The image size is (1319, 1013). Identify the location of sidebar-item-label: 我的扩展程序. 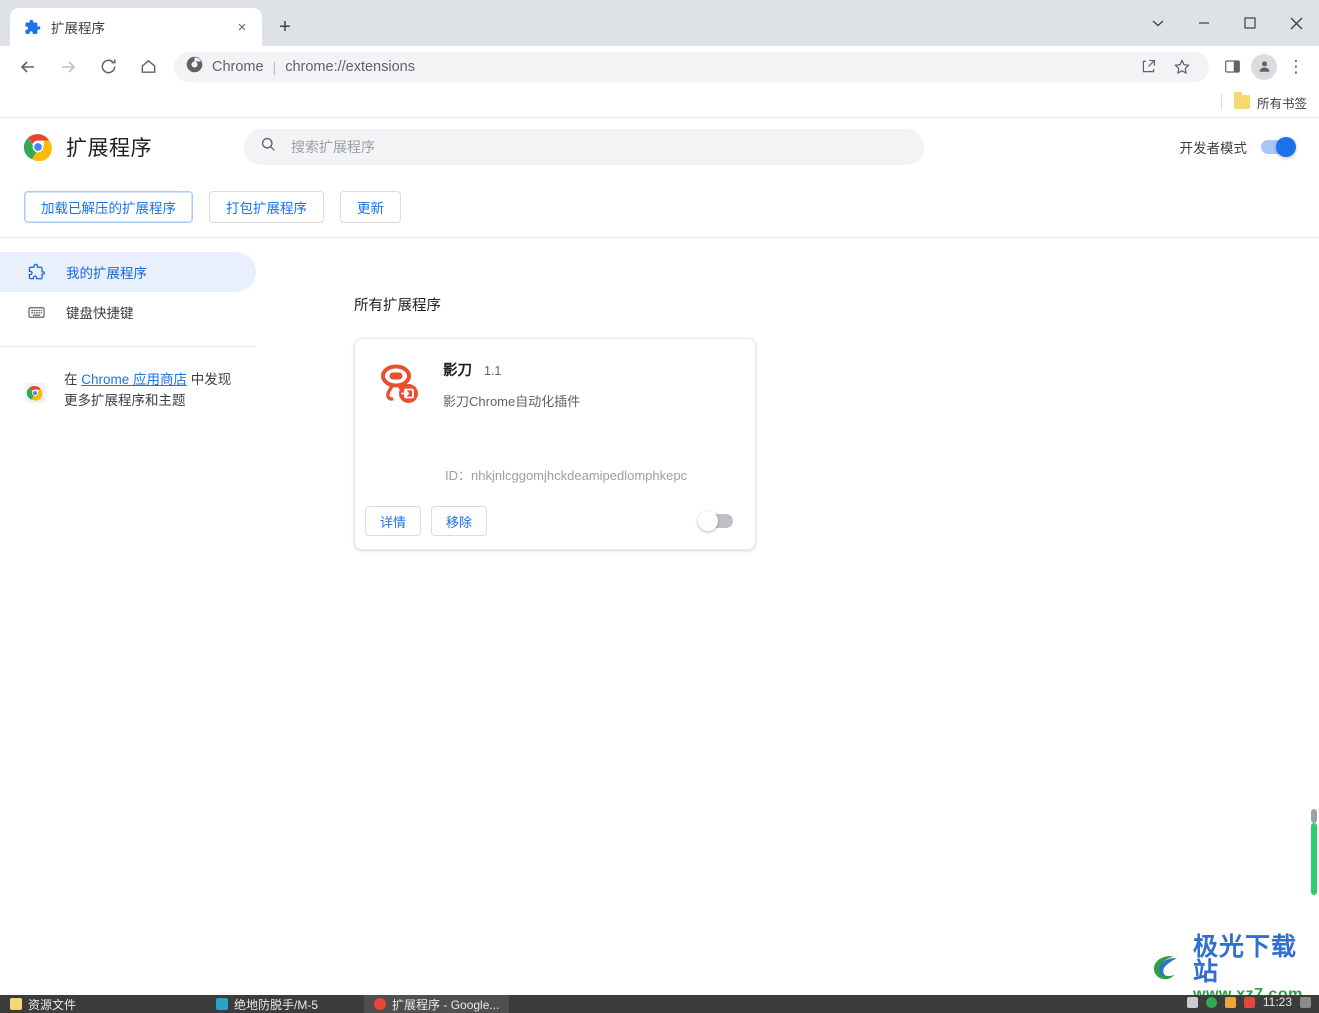
(106, 273).